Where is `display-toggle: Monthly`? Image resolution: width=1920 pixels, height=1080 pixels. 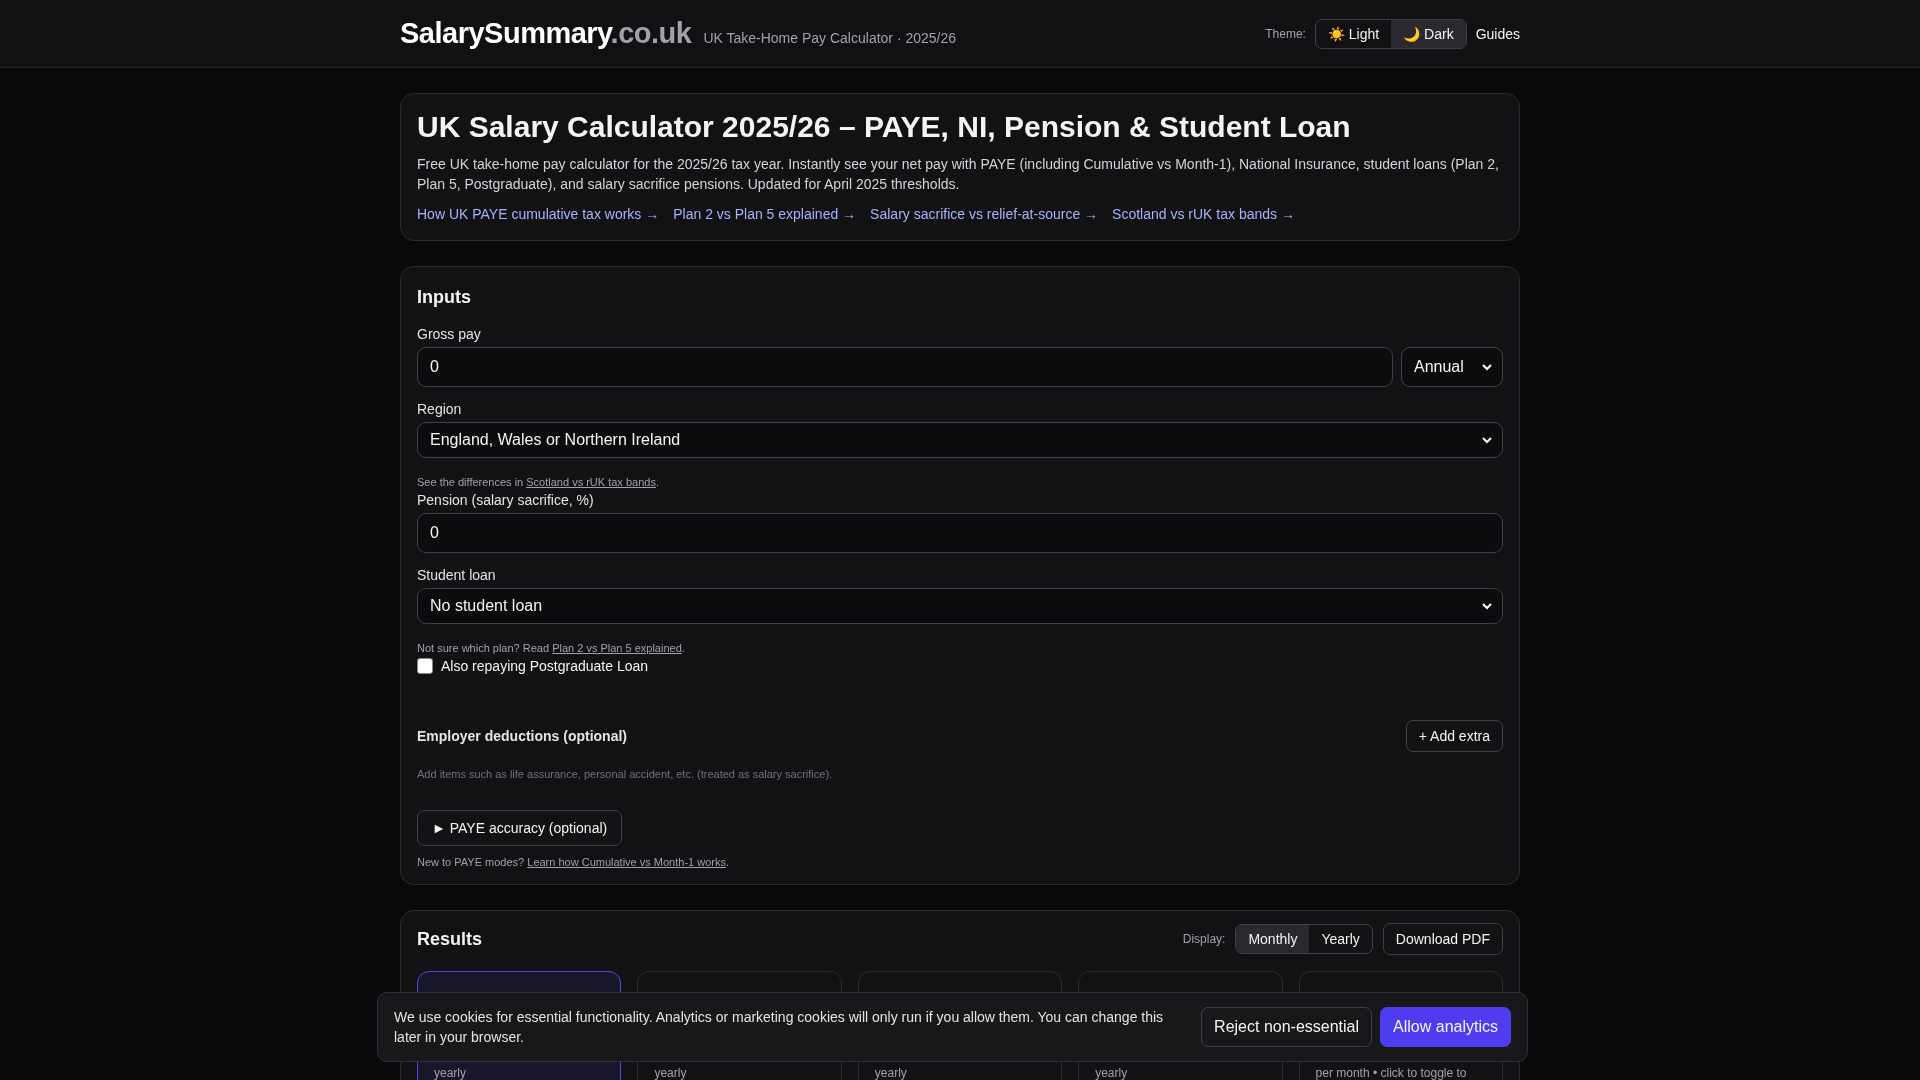 display-toggle: Monthly is located at coordinates (1273, 939).